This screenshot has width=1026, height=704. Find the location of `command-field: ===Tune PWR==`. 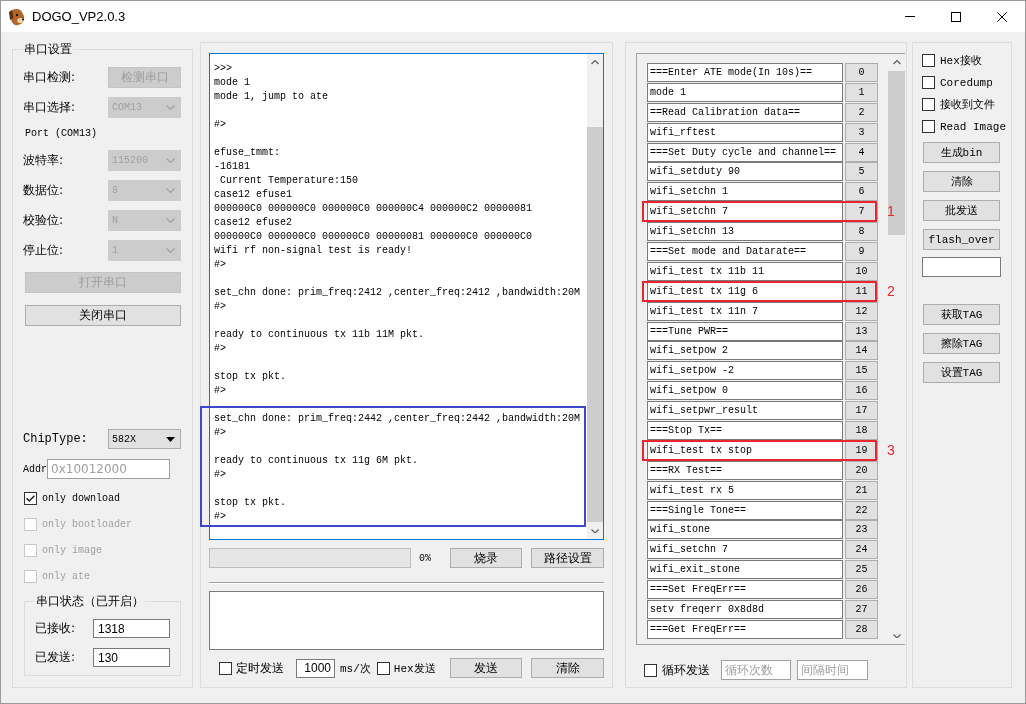

command-field: ===Tune PWR== is located at coordinates (745, 331).